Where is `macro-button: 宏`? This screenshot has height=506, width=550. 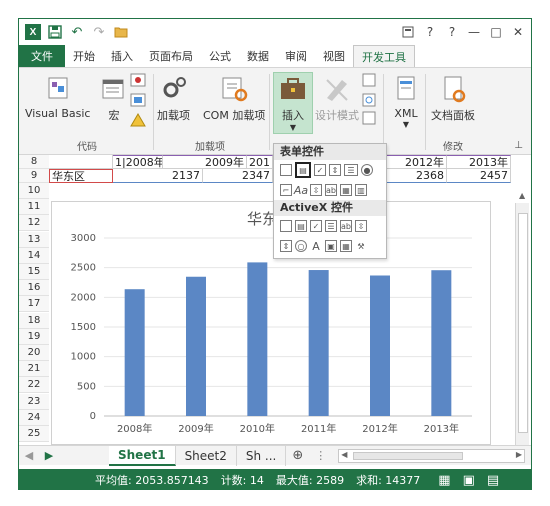
macro-button: 宏 is located at coordinates (114, 98).